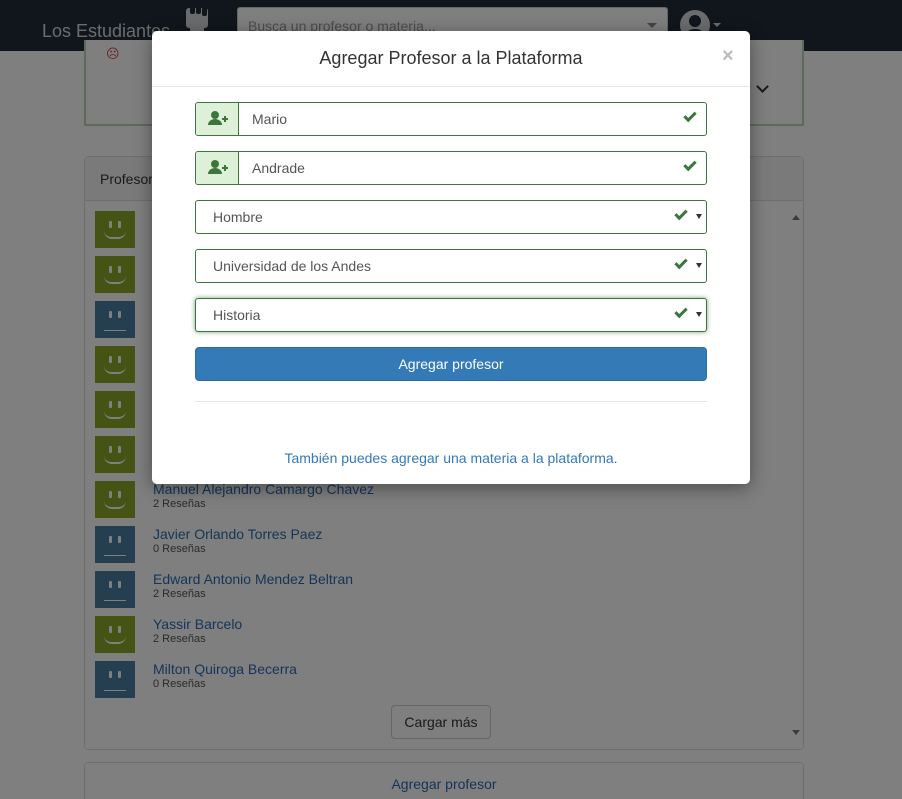 This screenshot has height=799, width=902. I want to click on department-value: Historia, so click(237, 315).